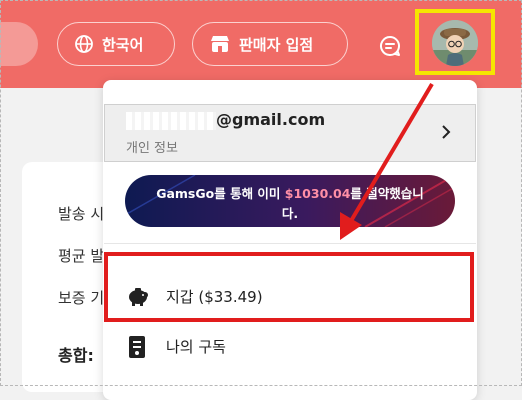 This screenshot has width=522, height=400. What do you see at coordinates (81, 298) in the screenshot?
I see `warranty-label: 보증 기` at bounding box center [81, 298].